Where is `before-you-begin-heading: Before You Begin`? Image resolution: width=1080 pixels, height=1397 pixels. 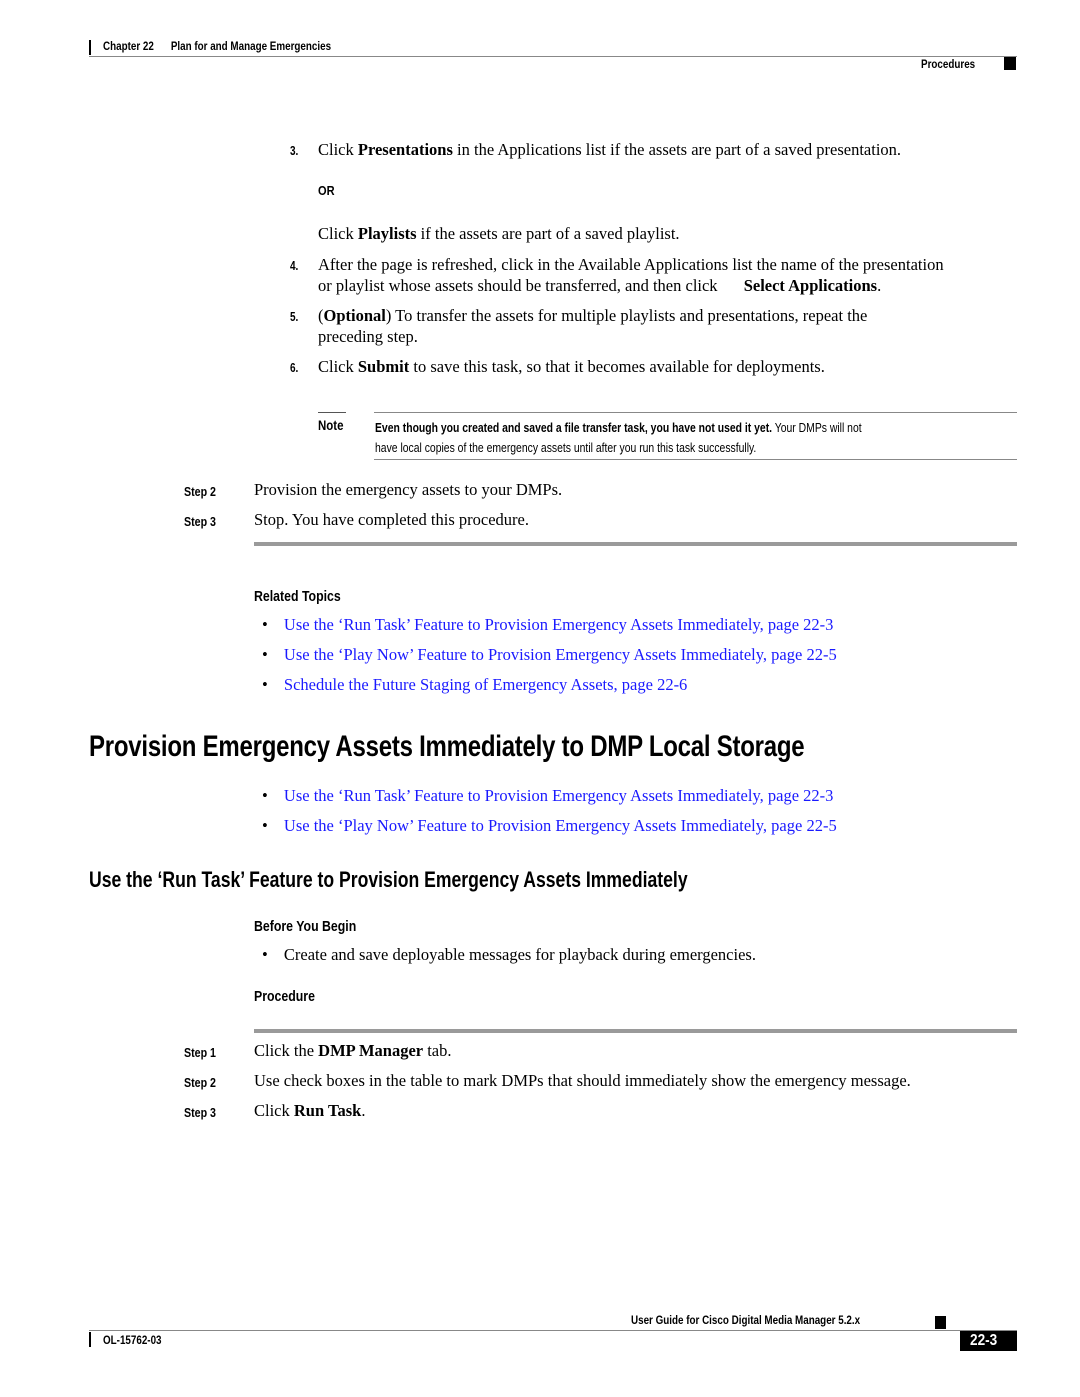
before-you-begin-heading: Before You Begin is located at coordinates (305, 927).